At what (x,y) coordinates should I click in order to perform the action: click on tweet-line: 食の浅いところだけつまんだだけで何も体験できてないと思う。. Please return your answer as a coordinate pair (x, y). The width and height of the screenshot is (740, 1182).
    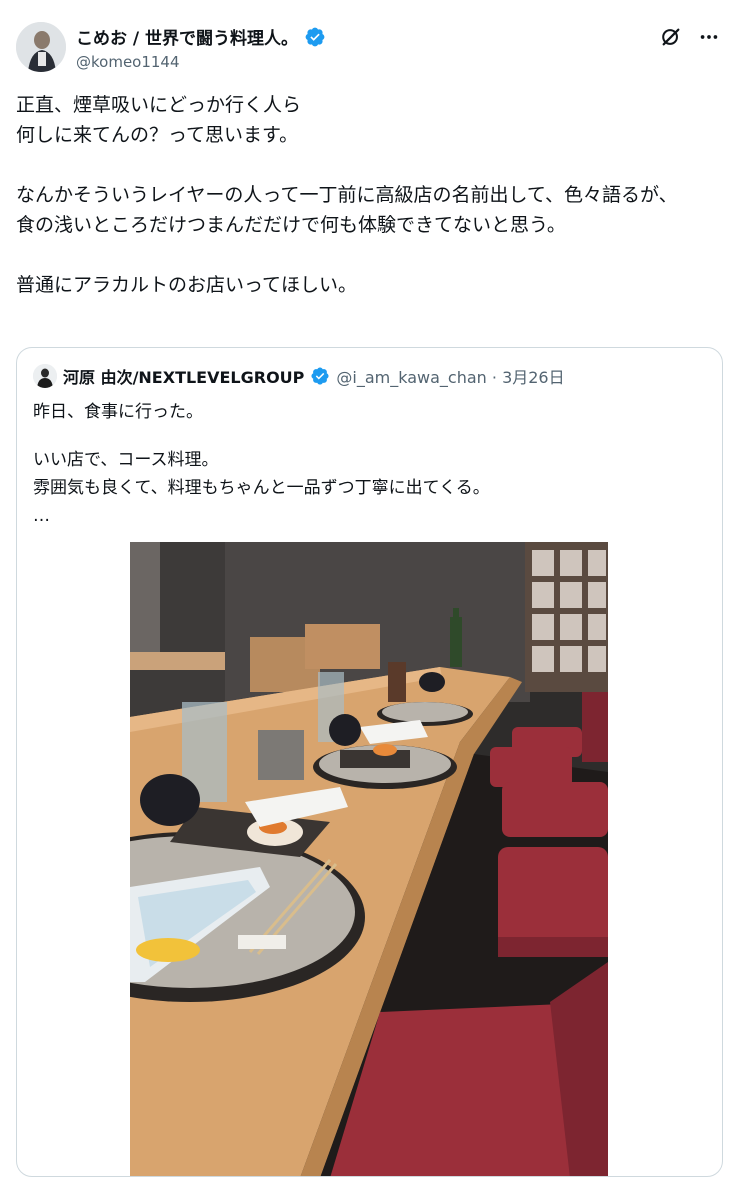
    Looking at the image, I should click on (291, 225).